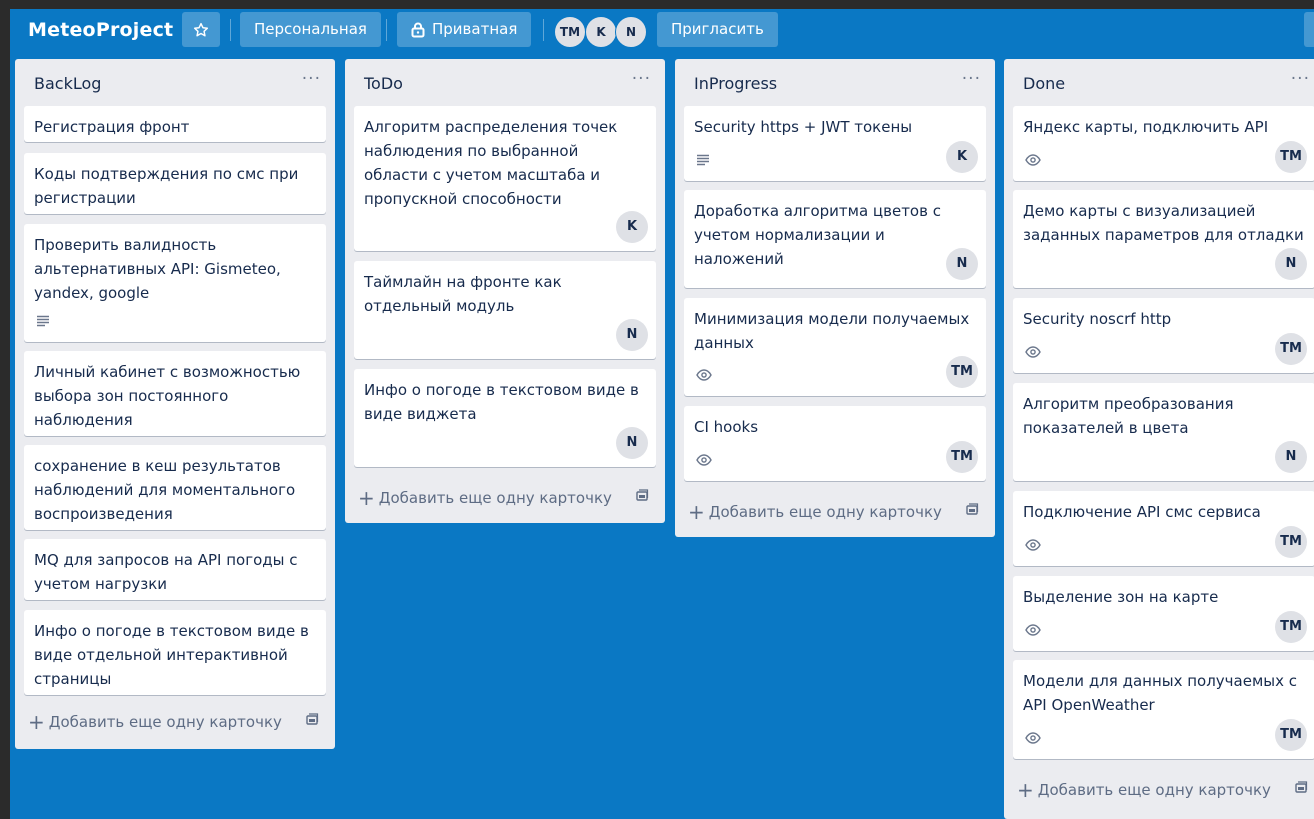 The width and height of the screenshot is (1314, 819). What do you see at coordinates (1097, 319) in the screenshot?
I see `card-title: Security noscrf http` at bounding box center [1097, 319].